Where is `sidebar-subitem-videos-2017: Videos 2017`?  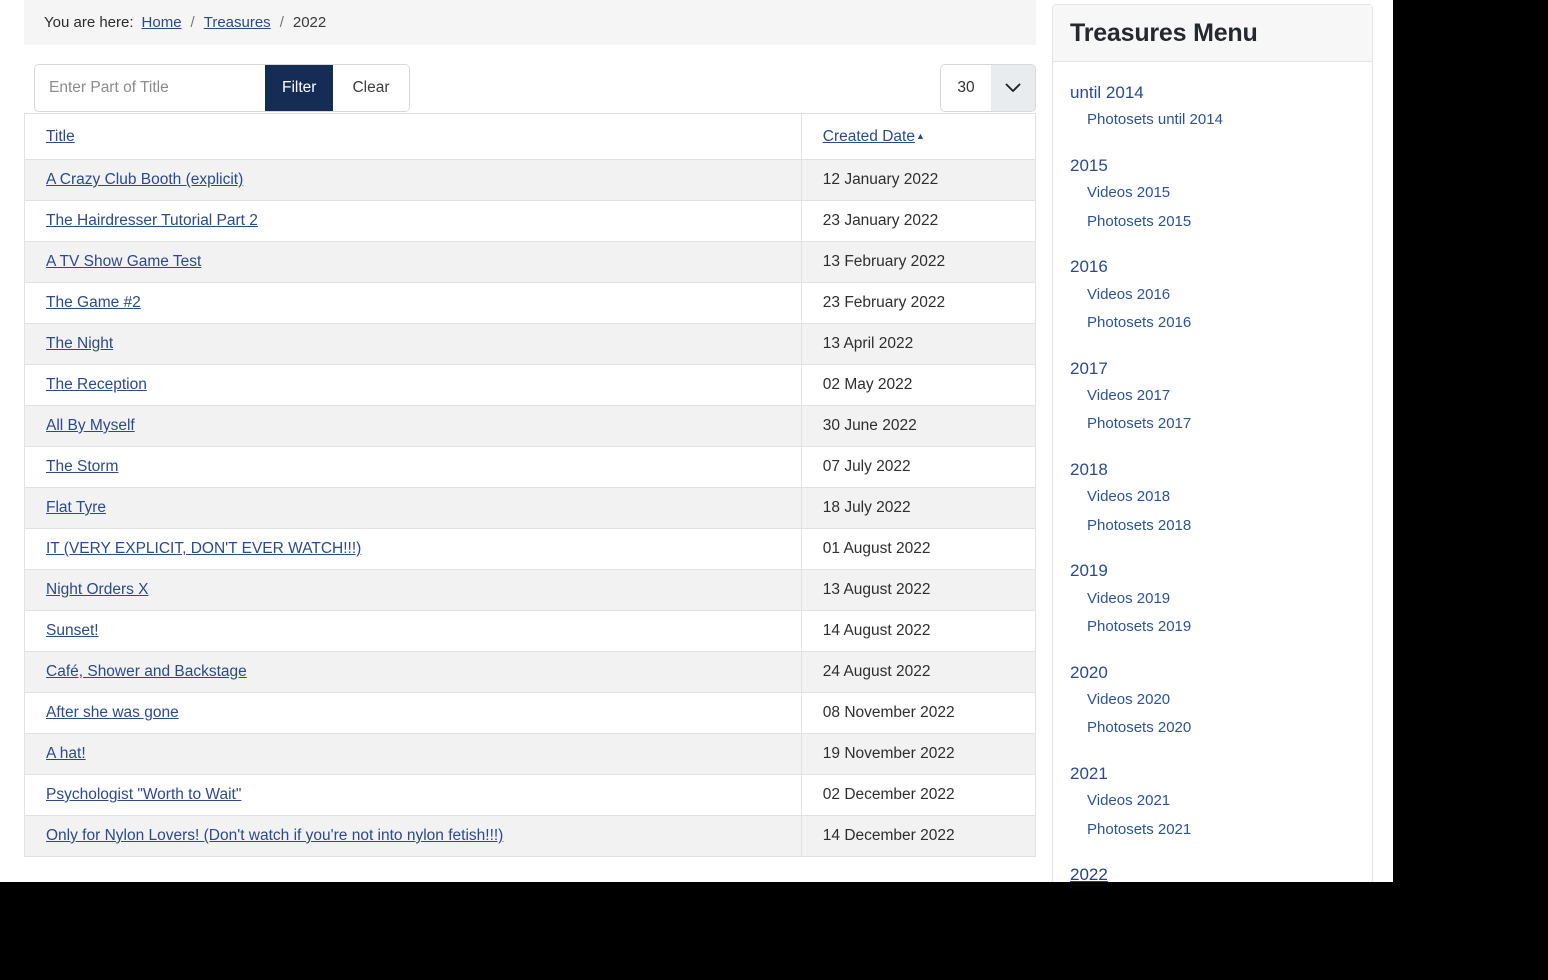 sidebar-subitem-videos-2017: Videos 2017 is located at coordinates (1221, 396).